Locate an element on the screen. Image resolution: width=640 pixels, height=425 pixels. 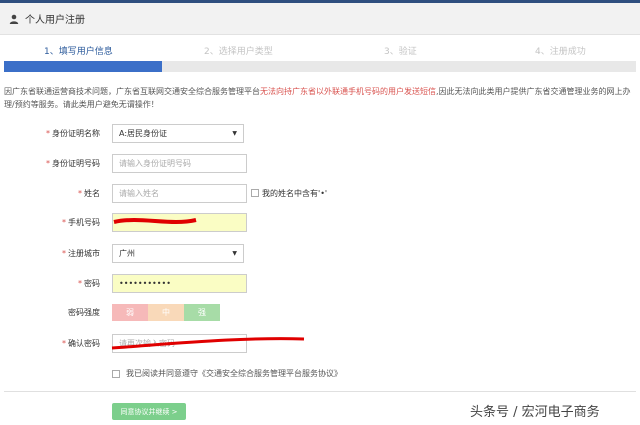
row-city: * 注册城市 广州 ▼ is located at coordinates (320, 253).